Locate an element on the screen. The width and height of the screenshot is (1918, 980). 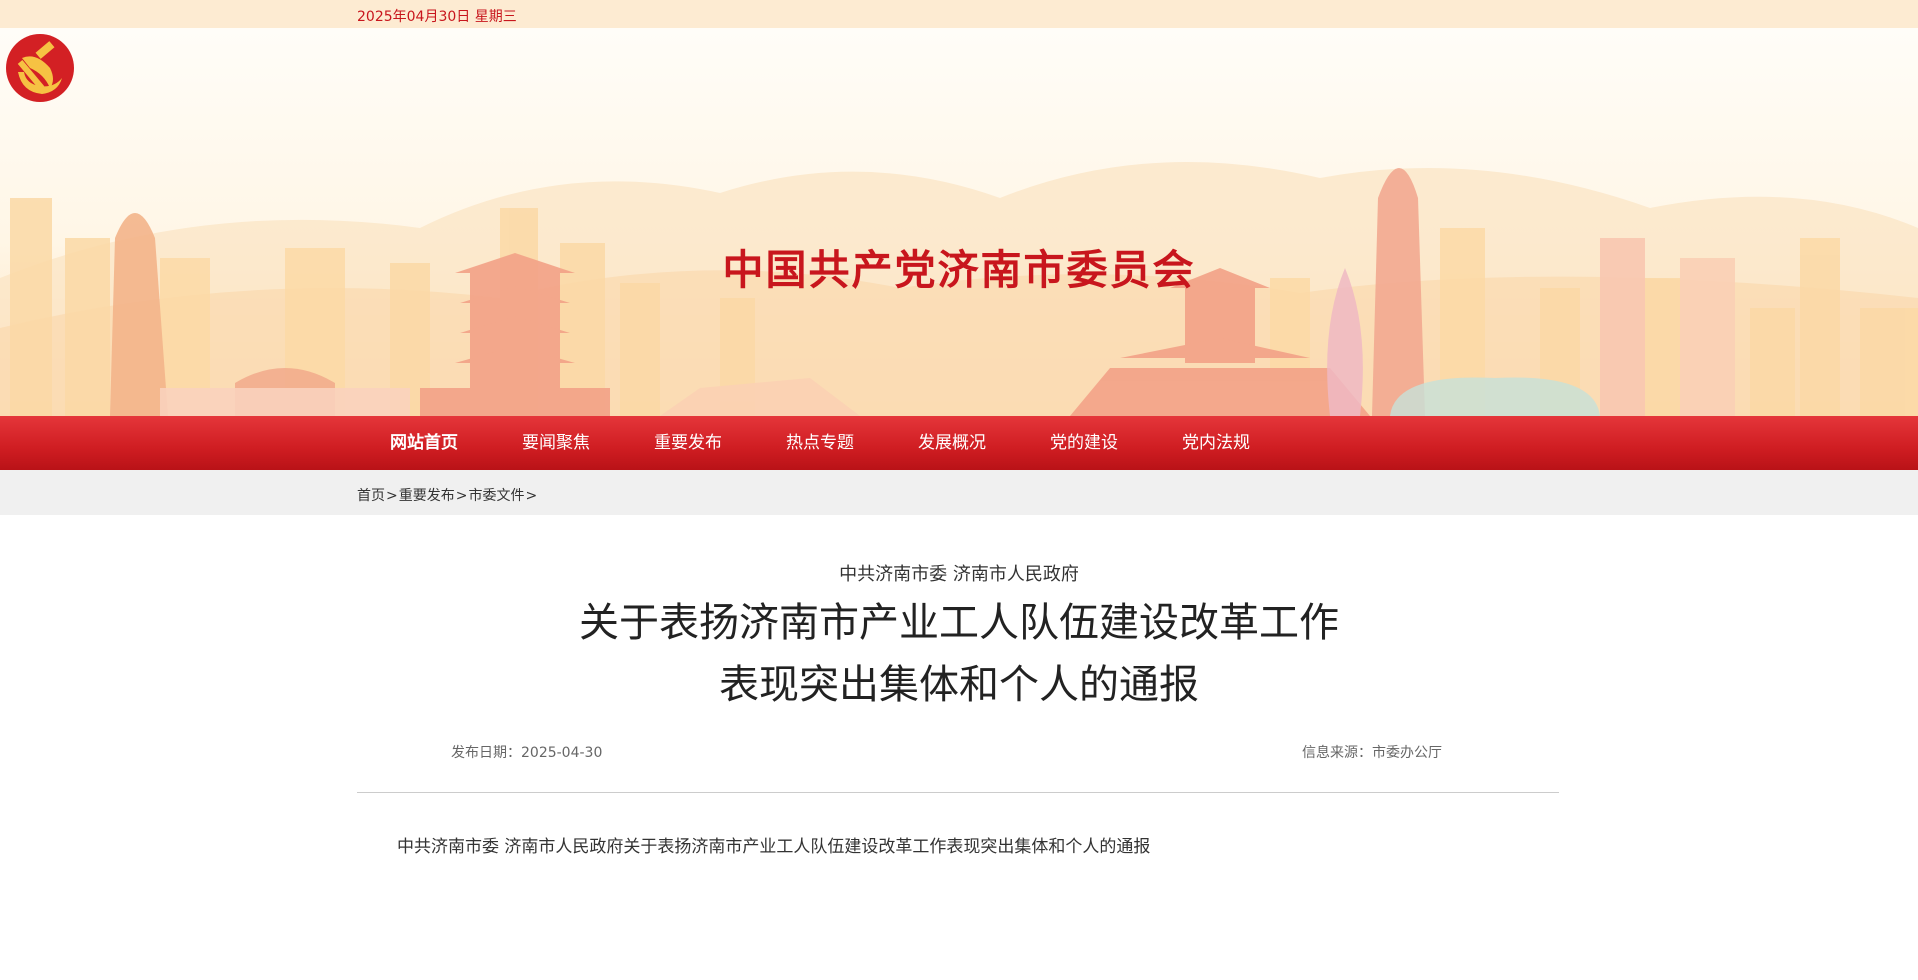
party-emblem-icon is located at coordinates (40, 68).